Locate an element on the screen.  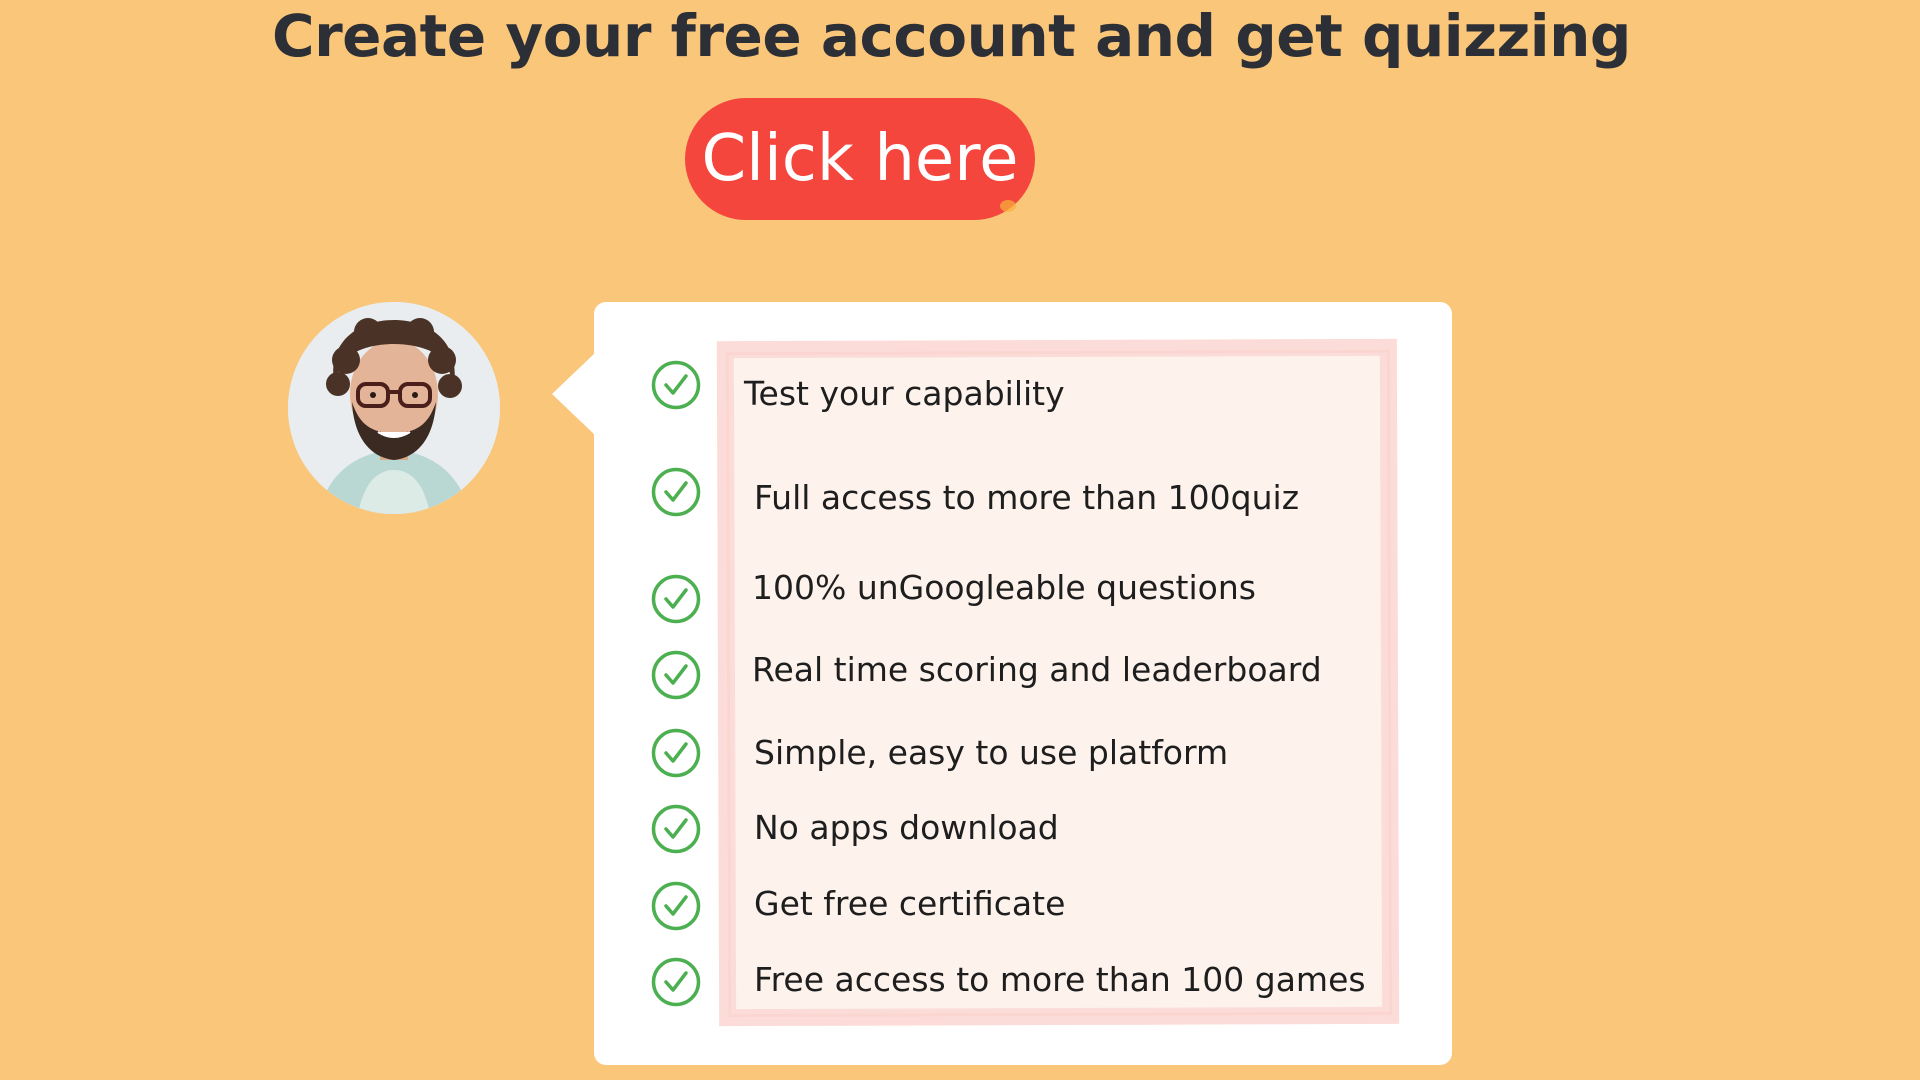
avatar-portrait is located at coordinates (394, 408).